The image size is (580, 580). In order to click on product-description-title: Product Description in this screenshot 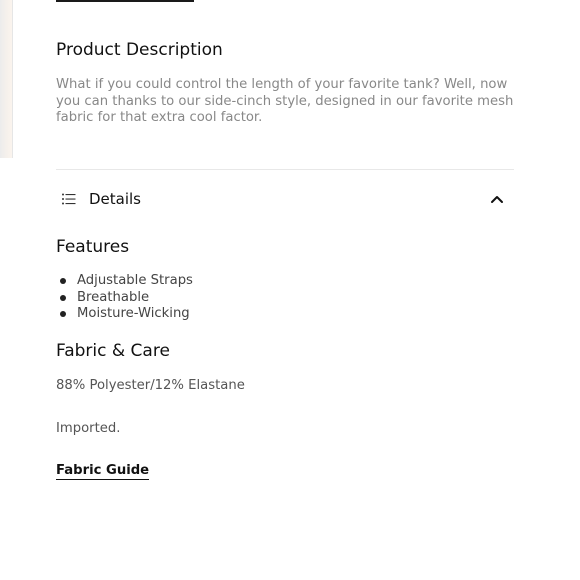, I will do `click(139, 50)`.